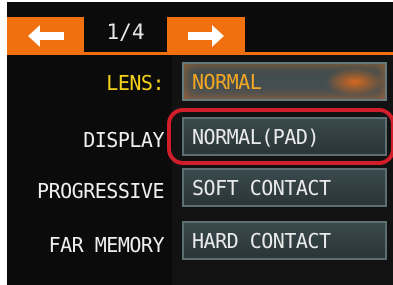 The height and width of the screenshot is (285, 393). Describe the element at coordinates (125, 31) in the screenshot. I see `page-indicator: 1/4` at that location.